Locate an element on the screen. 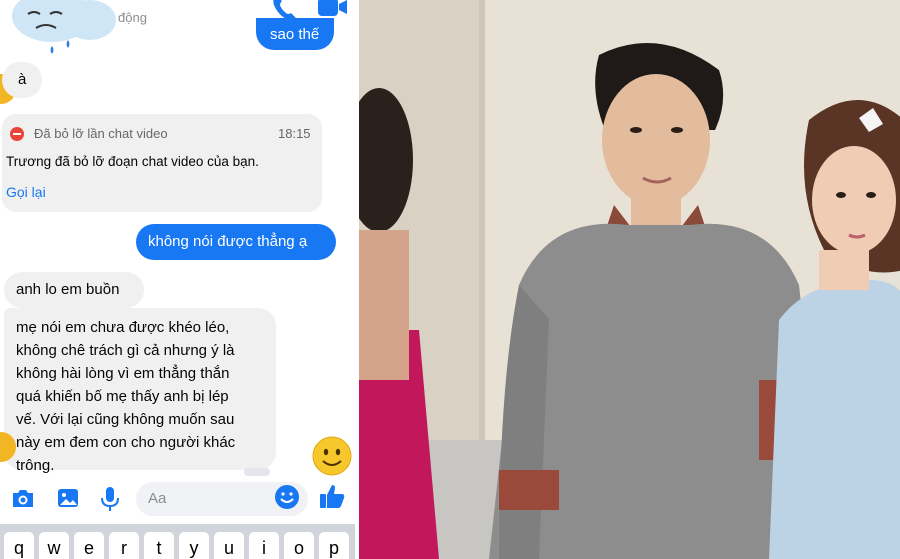 This screenshot has height=559, width=900. missed-call-icon is located at coordinates (17, 134).